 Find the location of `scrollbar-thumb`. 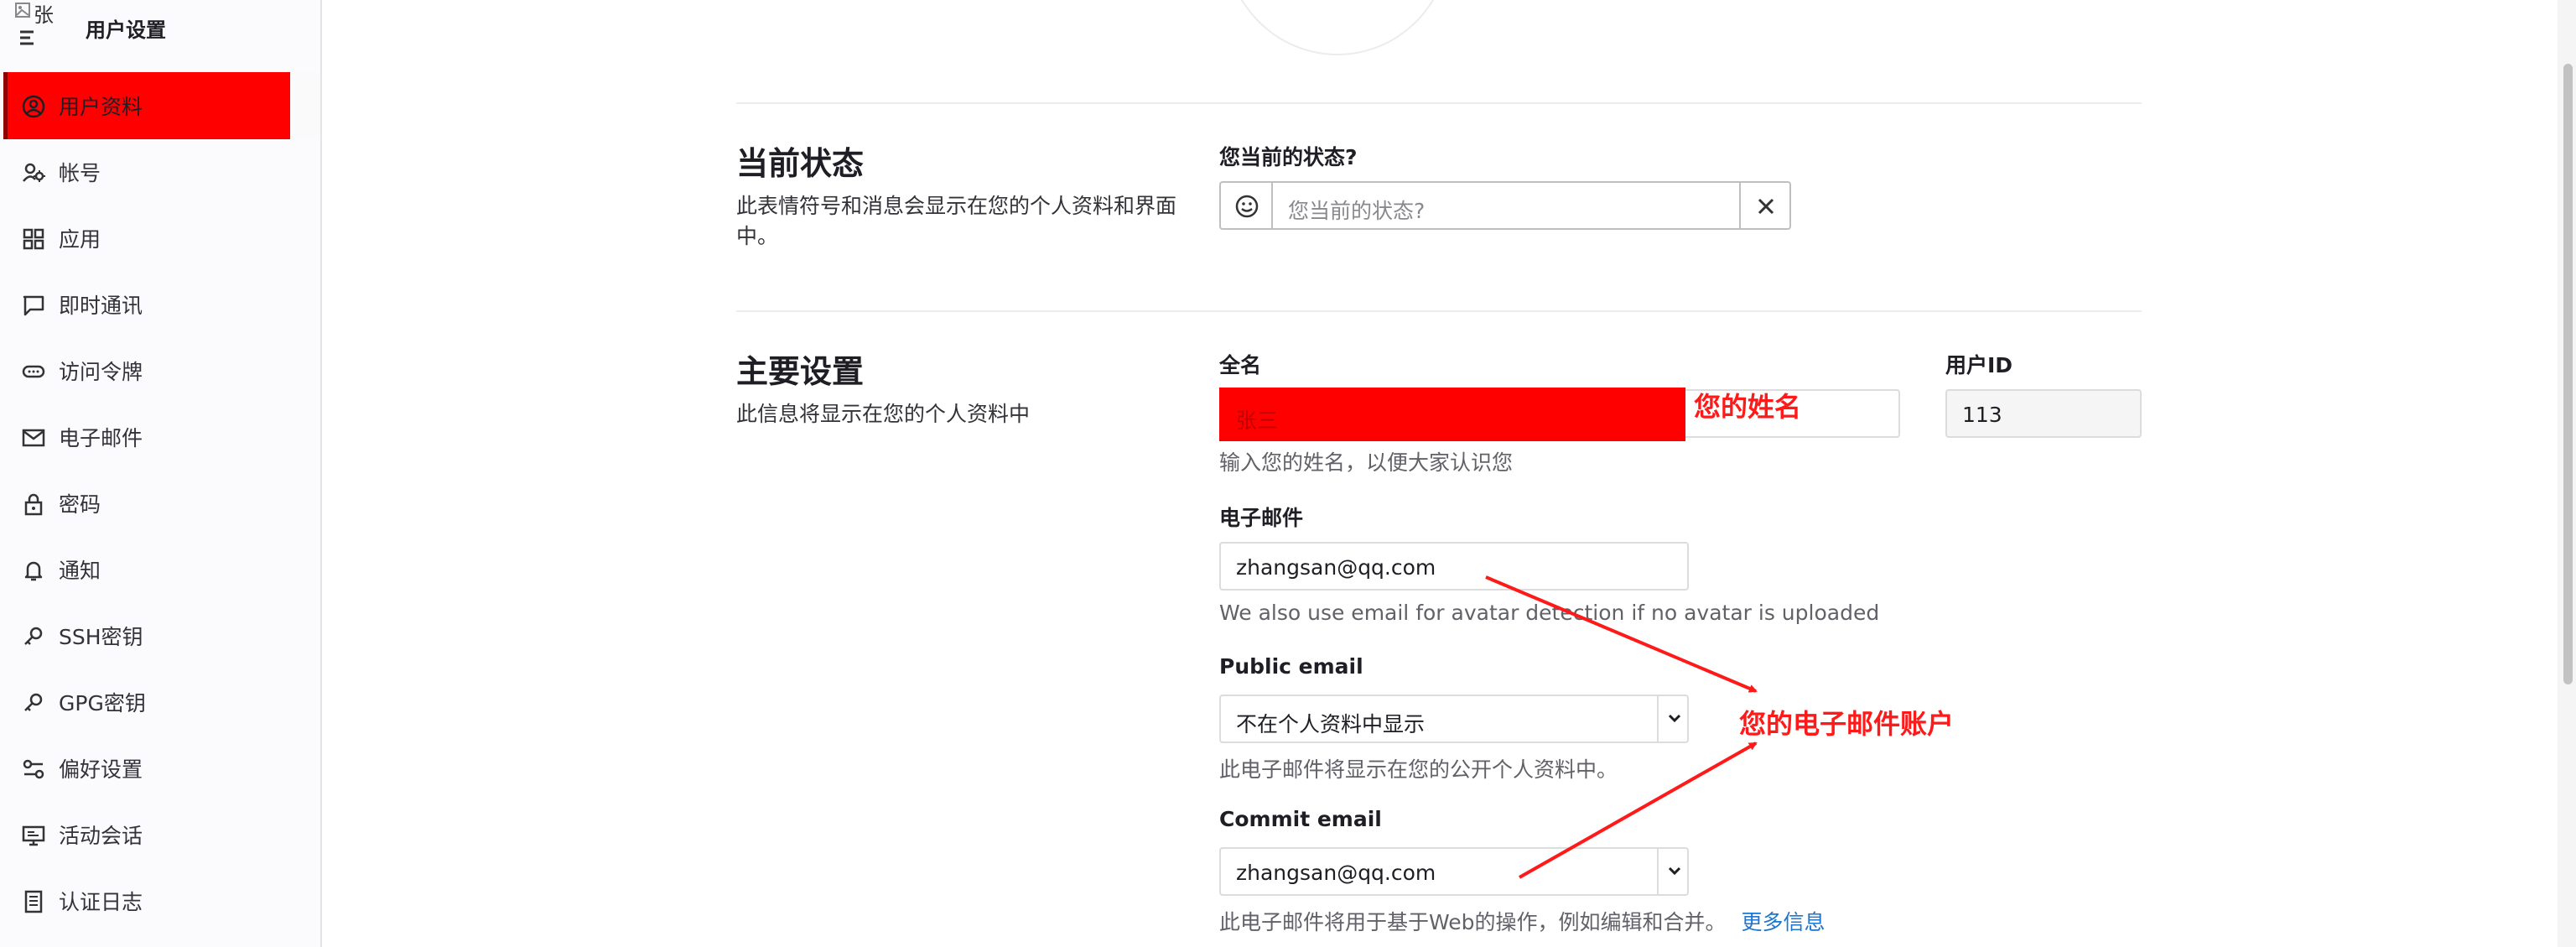

scrollbar-thumb is located at coordinates (2568, 374).